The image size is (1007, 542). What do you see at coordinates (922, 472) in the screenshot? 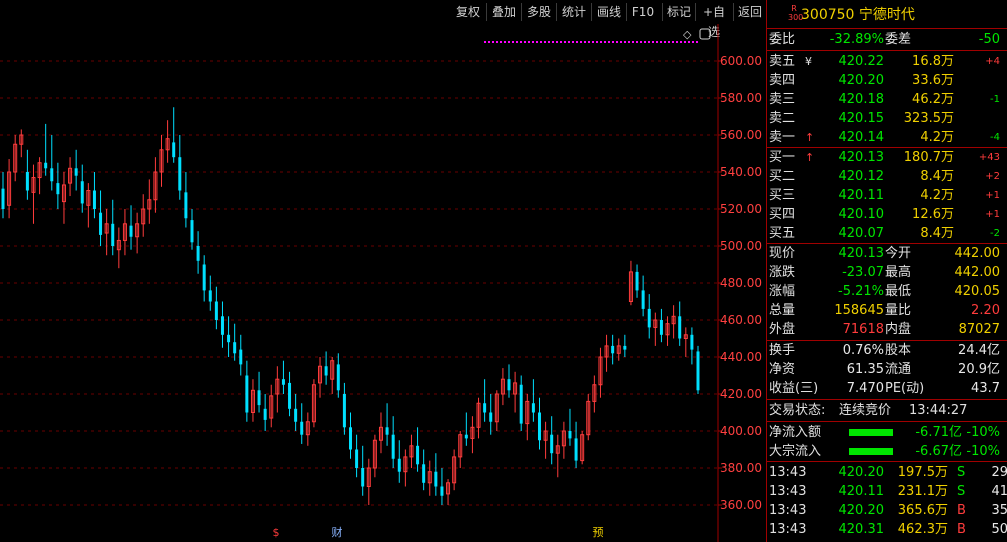
I see `tick-volume: 197.5万` at bounding box center [922, 472].